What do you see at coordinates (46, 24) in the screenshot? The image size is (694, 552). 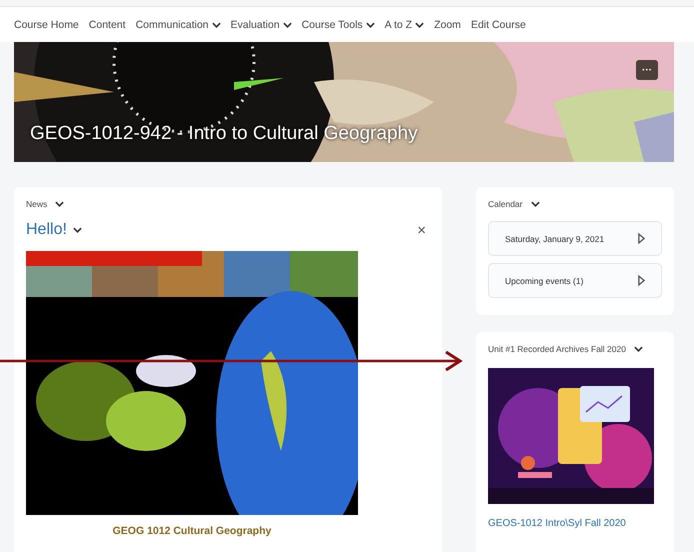 I see `nav-link: Course Home` at bounding box center [46, 24].